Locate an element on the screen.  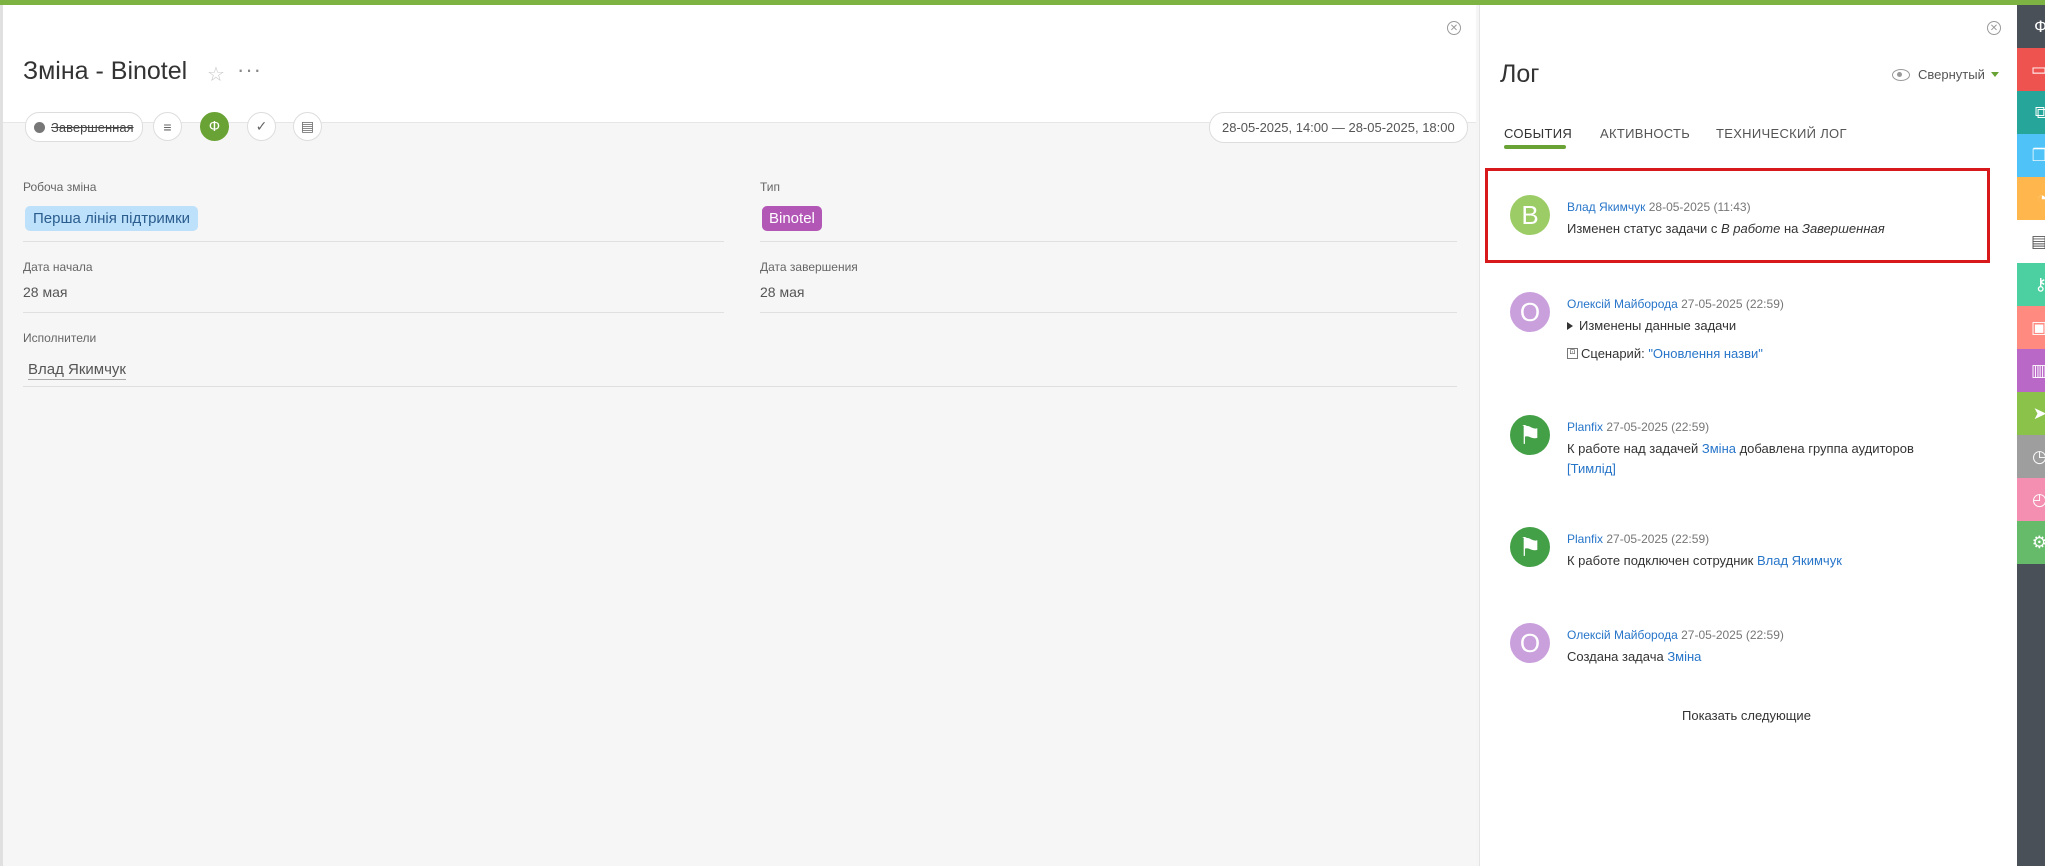
analytics-icon: ◷ is located at coordinates (2038, 456).